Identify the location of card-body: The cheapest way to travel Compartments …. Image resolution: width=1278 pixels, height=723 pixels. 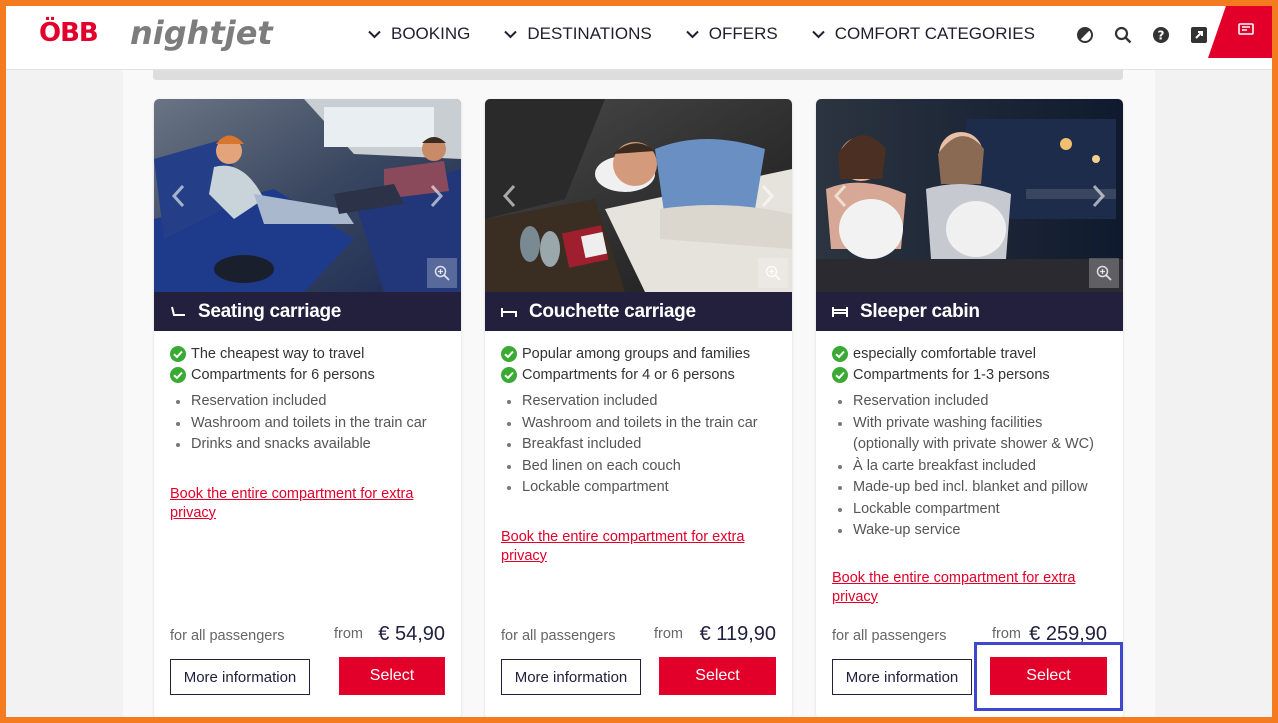
(307, 393).